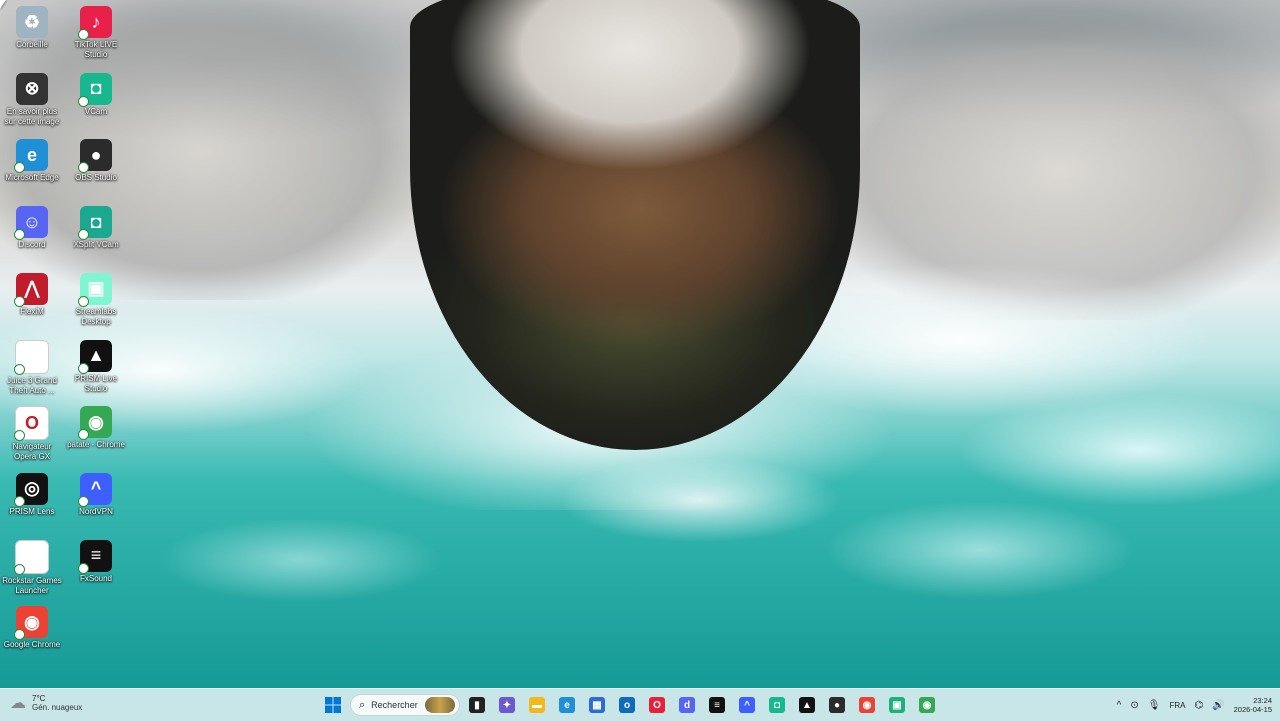  I want to click on show-hidden-icons-chevron-icon: ^, so click(1119, 705).